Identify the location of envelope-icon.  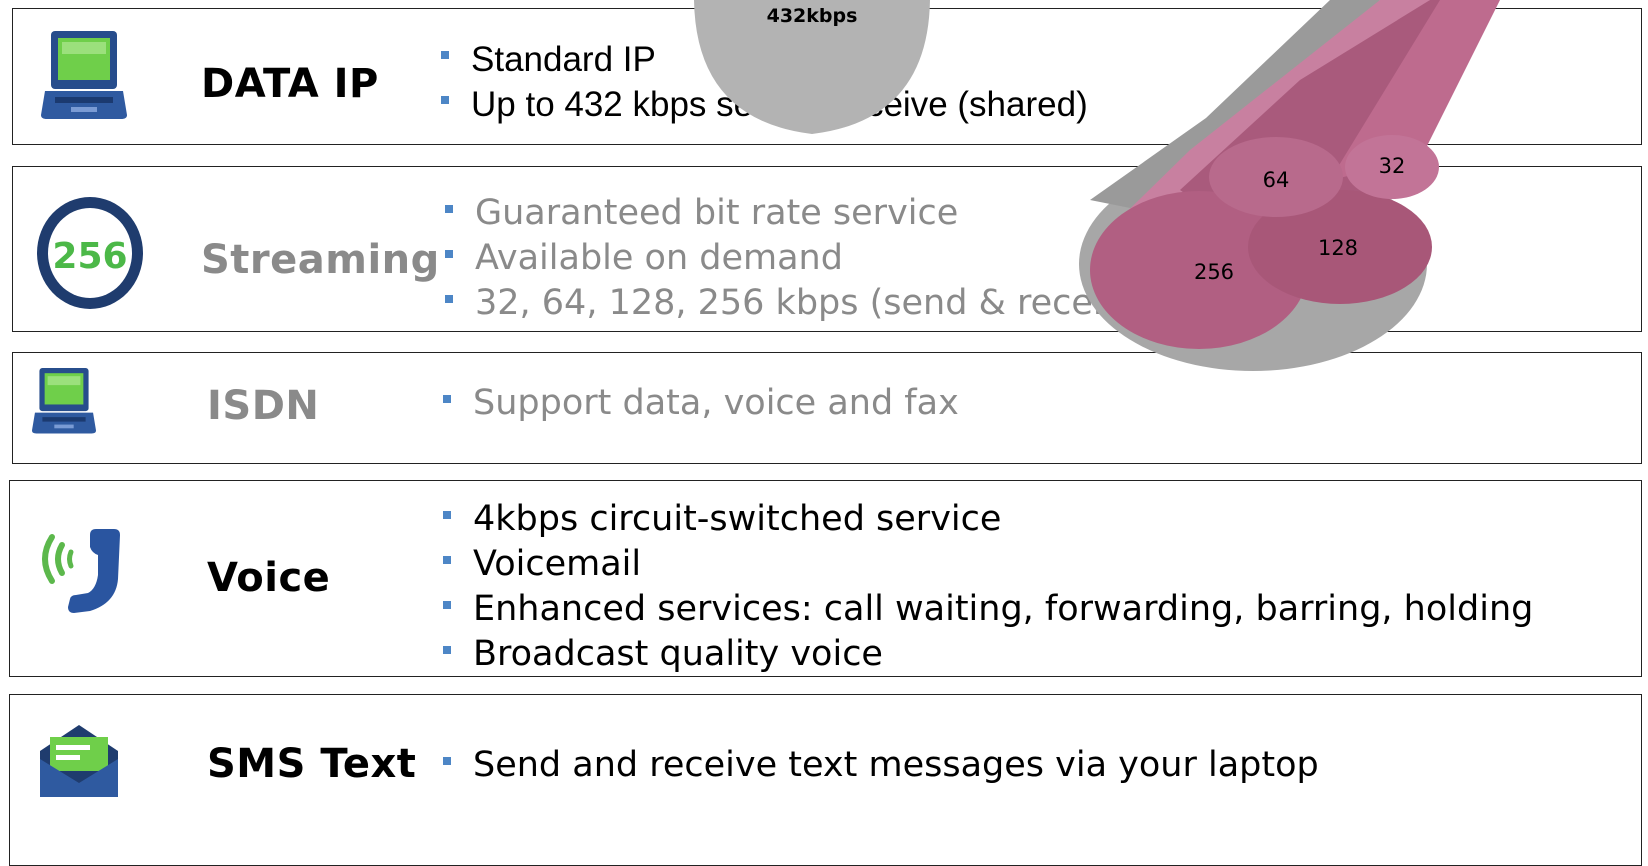
(79, 764).